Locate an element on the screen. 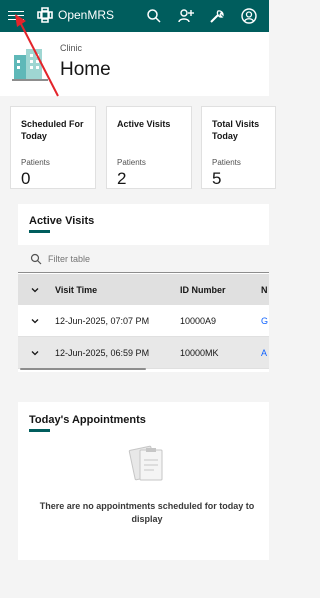 Image resolution: width=320 pixels, height=598 pixels. column-header-id-number: ID Number is located at coordinates (203, 290).